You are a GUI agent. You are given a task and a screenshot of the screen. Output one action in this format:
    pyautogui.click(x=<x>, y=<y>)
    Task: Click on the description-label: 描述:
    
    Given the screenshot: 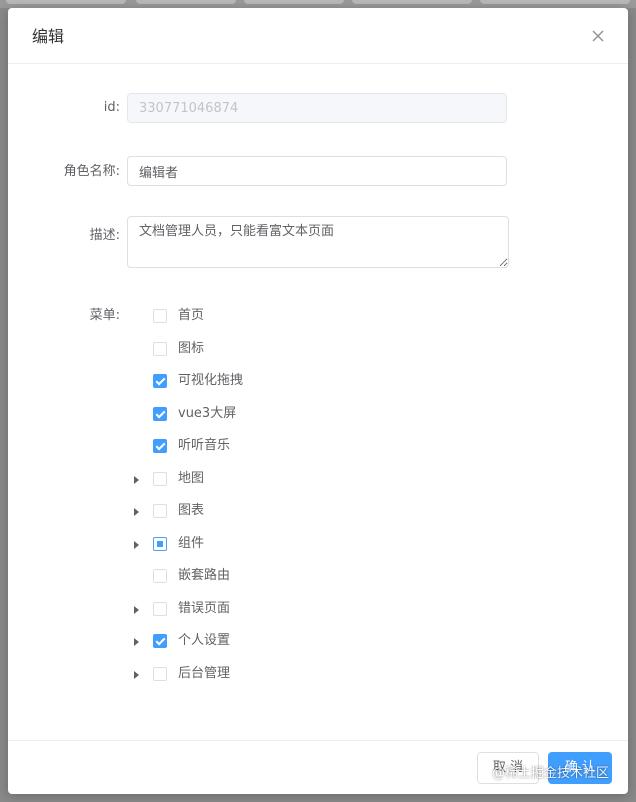 What is the action you would take?
    pyautogui.click(x=104, y=235)
    